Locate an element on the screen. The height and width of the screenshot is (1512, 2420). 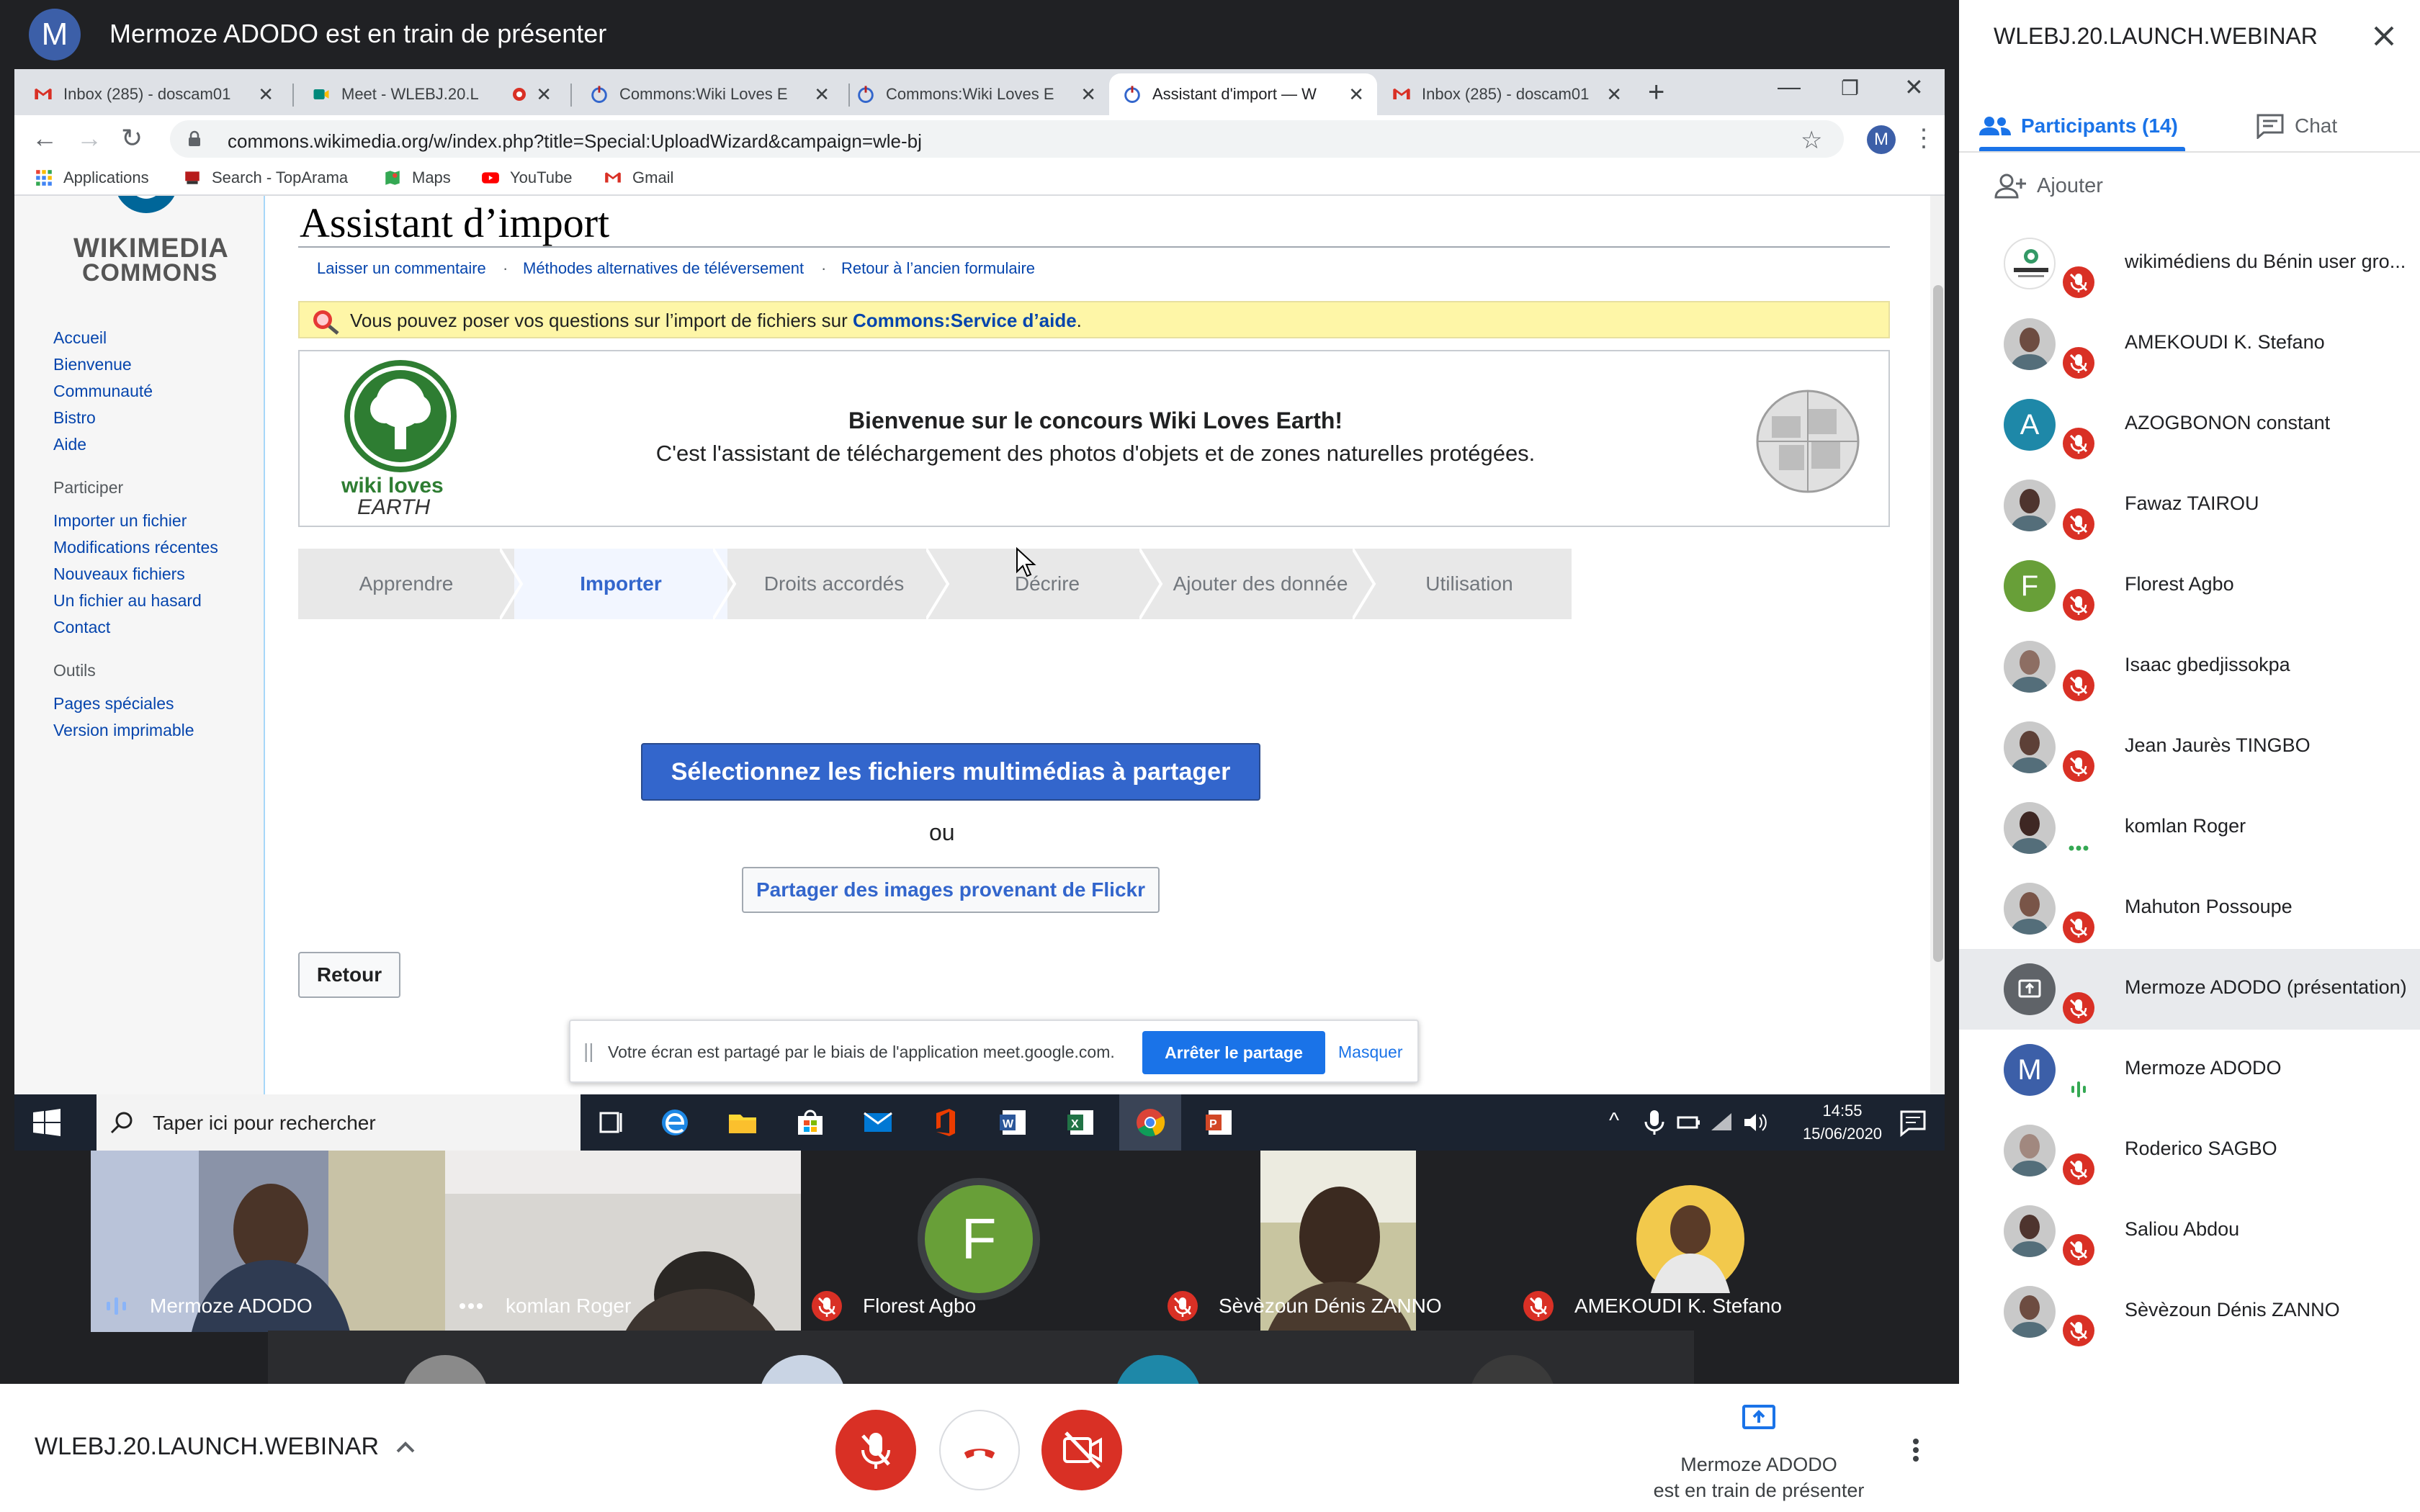
participant-row: Isaac gbedjissokpa is located at coordinates (2189, 666).